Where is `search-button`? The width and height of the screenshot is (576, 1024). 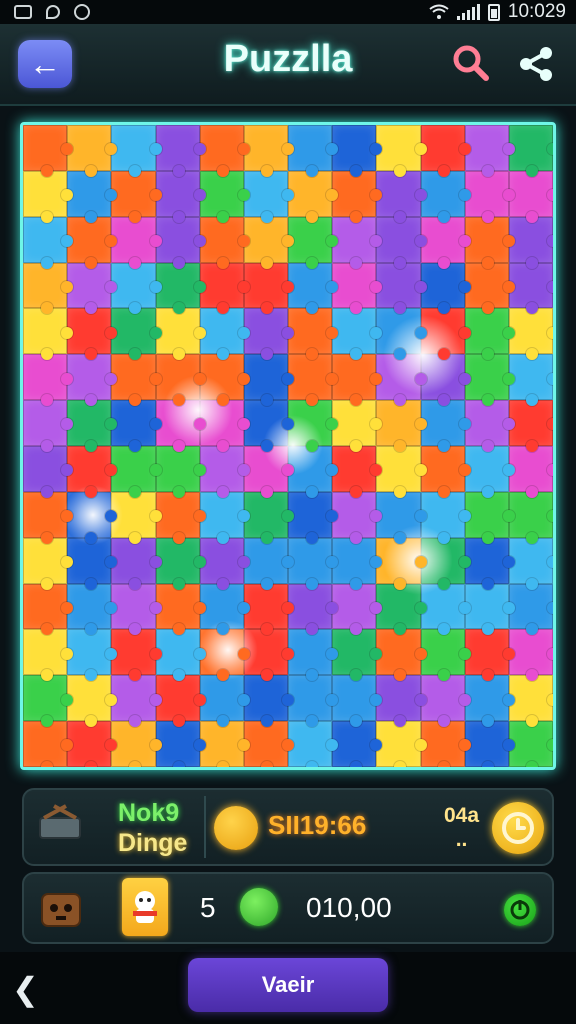 search-button is located at coordinates (471, 63).